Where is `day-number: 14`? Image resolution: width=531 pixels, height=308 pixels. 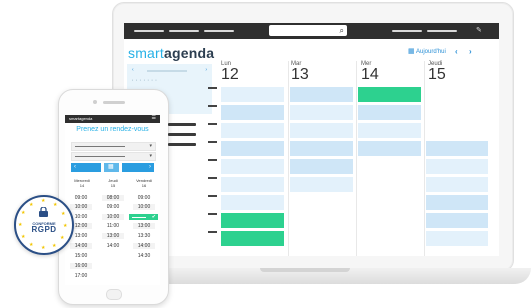 day-number: 14 is located at coordinates (370, 74).